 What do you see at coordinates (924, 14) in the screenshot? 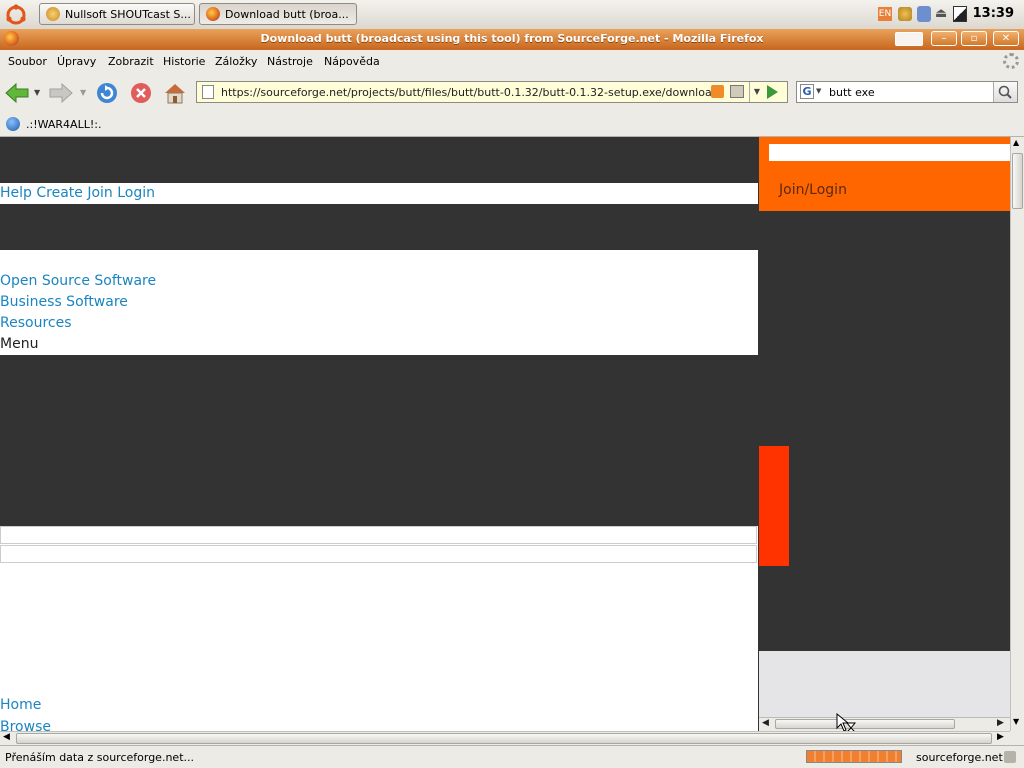
I see `bluetooth-icon` at bounding box center [924, 14].